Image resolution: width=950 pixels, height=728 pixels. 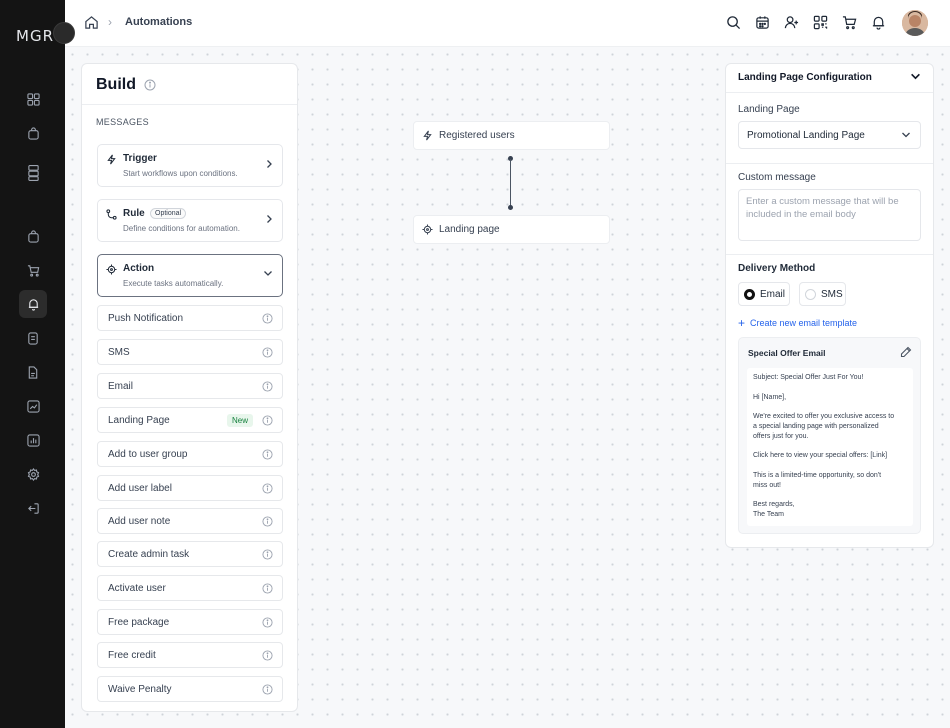 I want to click on user-avatar, so click(x=915, y=23).